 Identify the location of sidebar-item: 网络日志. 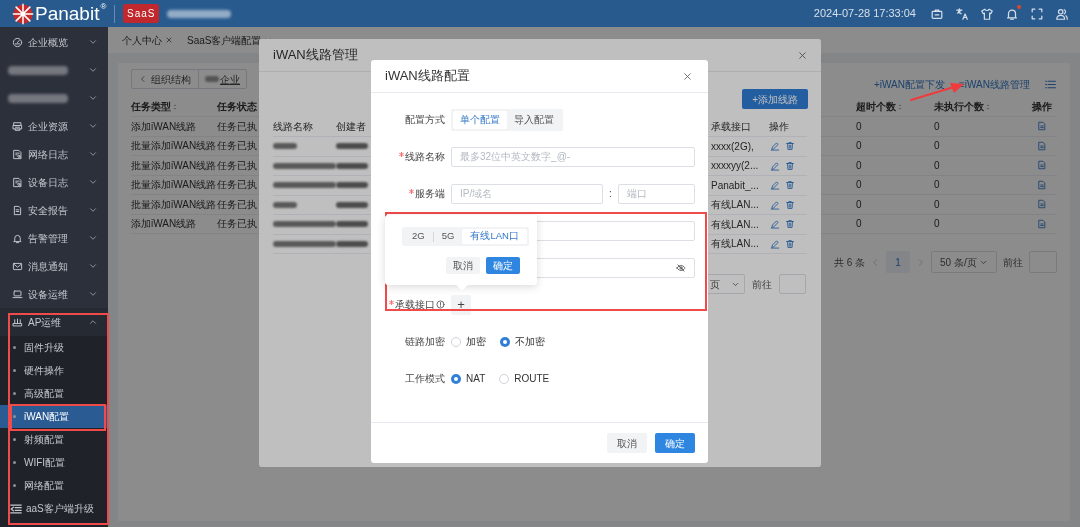
(54, 154).